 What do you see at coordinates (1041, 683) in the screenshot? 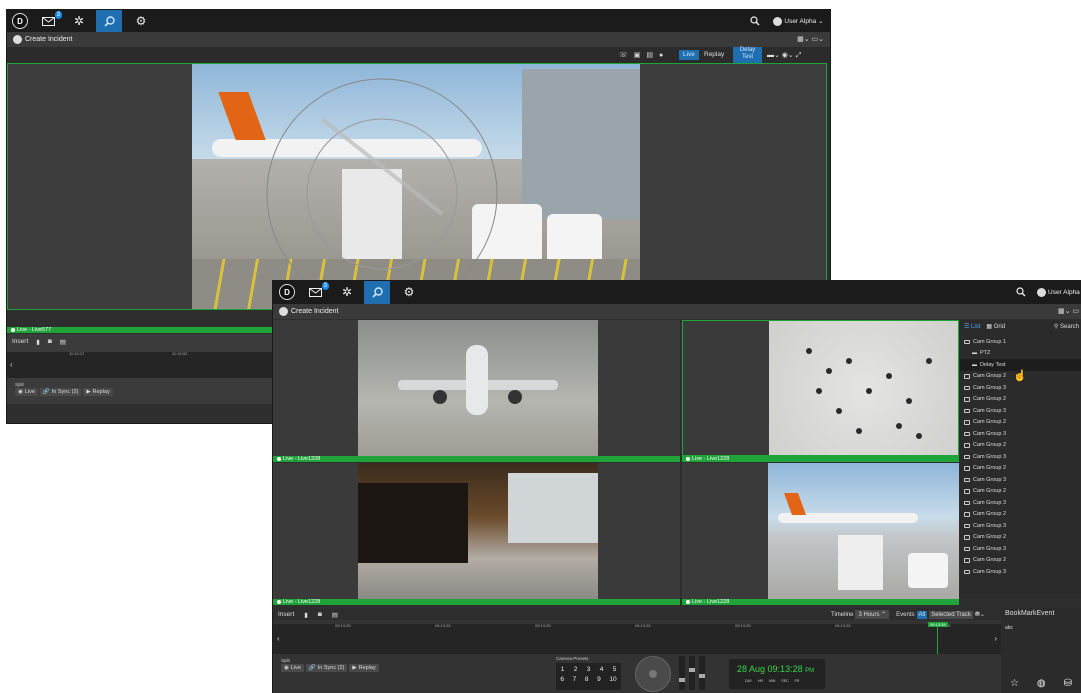
I see `incident-icon: ◍` at bounding box center [1041, 683].